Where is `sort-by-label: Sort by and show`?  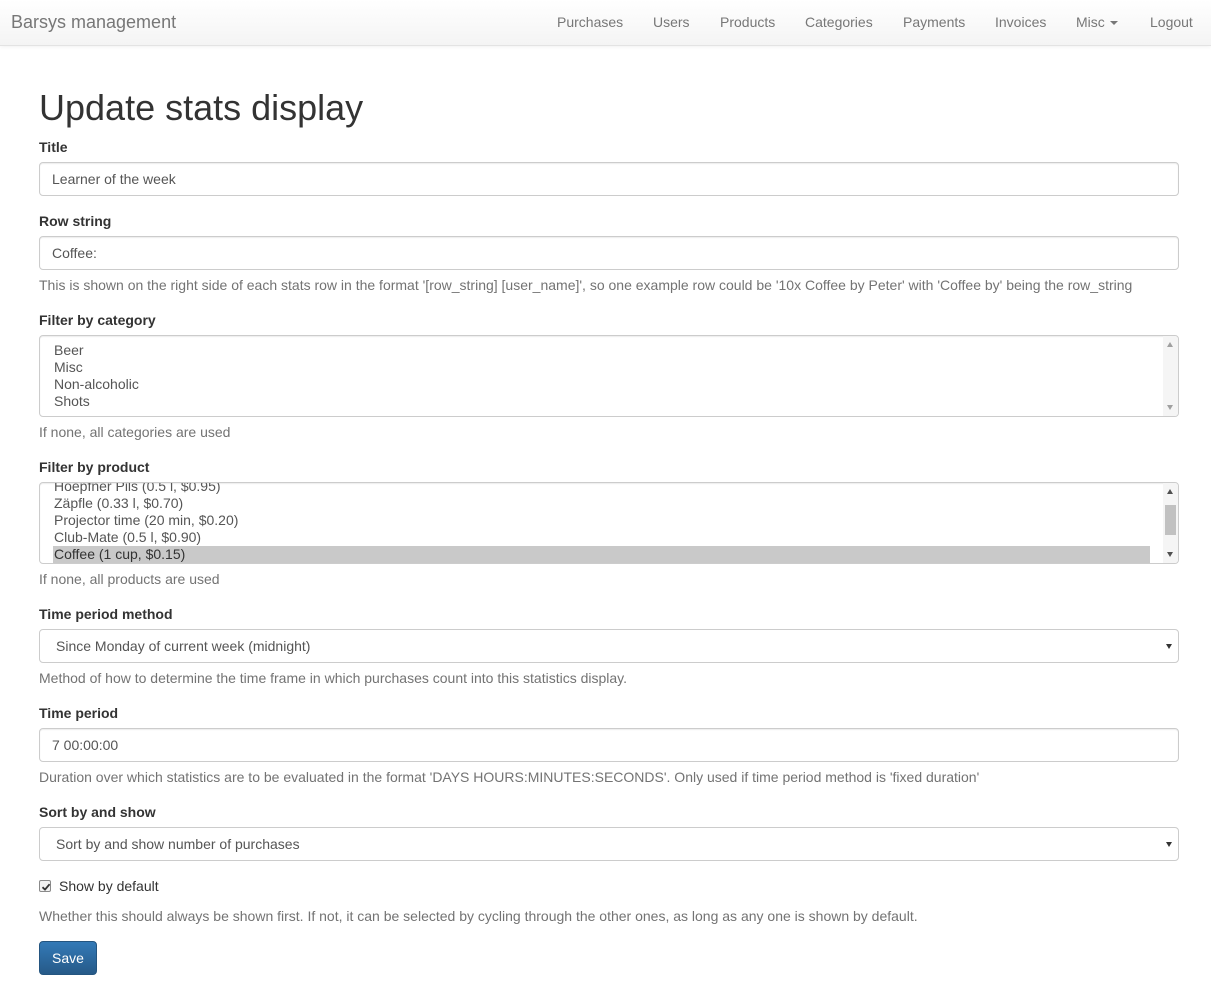 sort-by-label: Sort by and show is located at coordinates (97, 812).